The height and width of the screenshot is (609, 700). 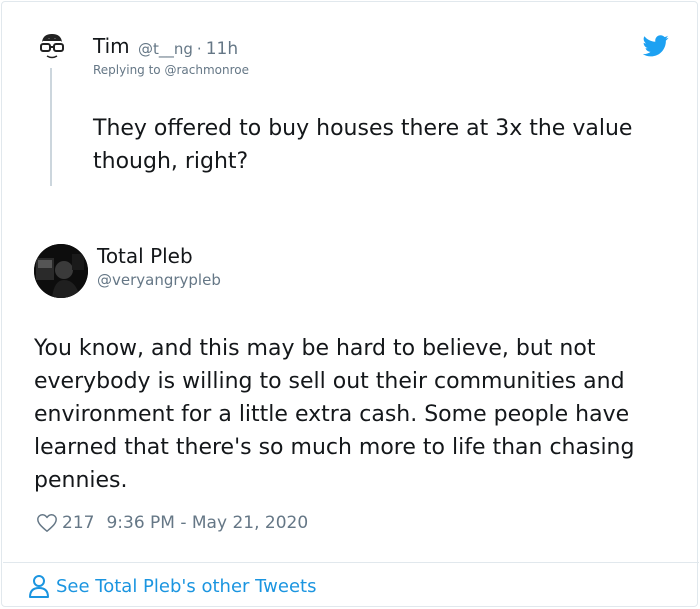 What do you see at coordinates (159, 280) in the screenshot?
I see `author-handle: @veryangrypleb` at bounding box center [159, 280].